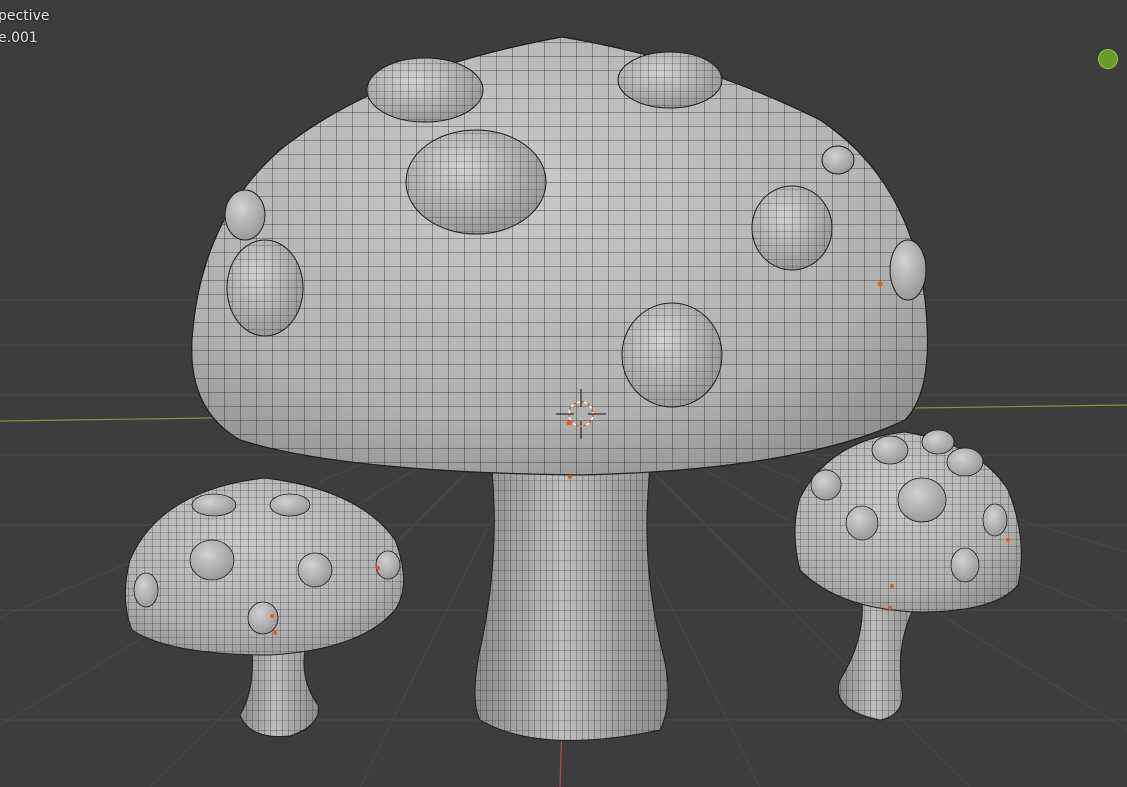 This screenshot has width=1127, height=787. What do you see at coordinates (1108, 59) in the screenshot?
I see `navigation-gizmo-icon` at bounding box center [1108, 59].